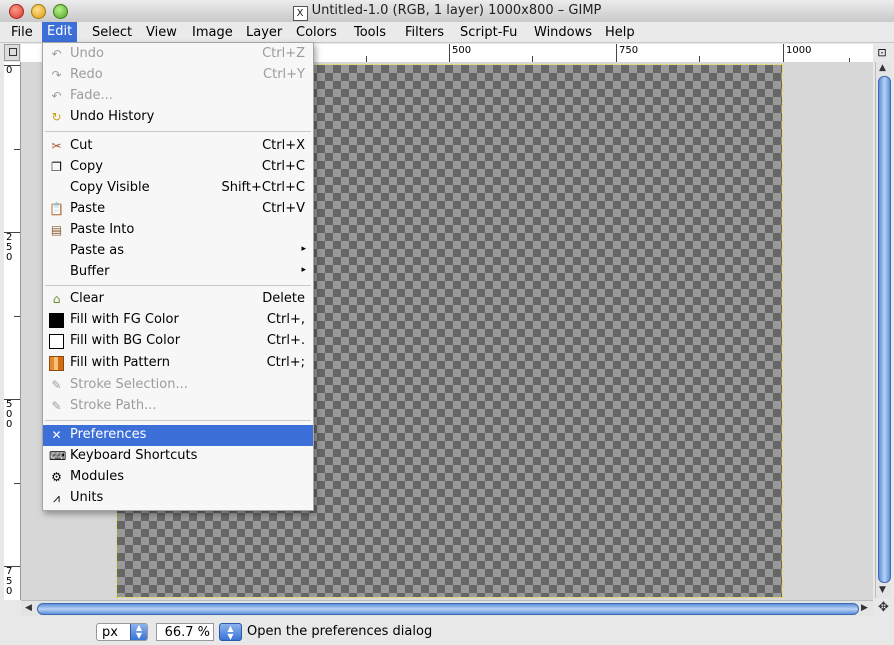 The image size is (894, 645). Describe the element at coordinates (138, 632) in the screenshot. I see `unit-select-arrows-icon: ▲ ▼` at that location.